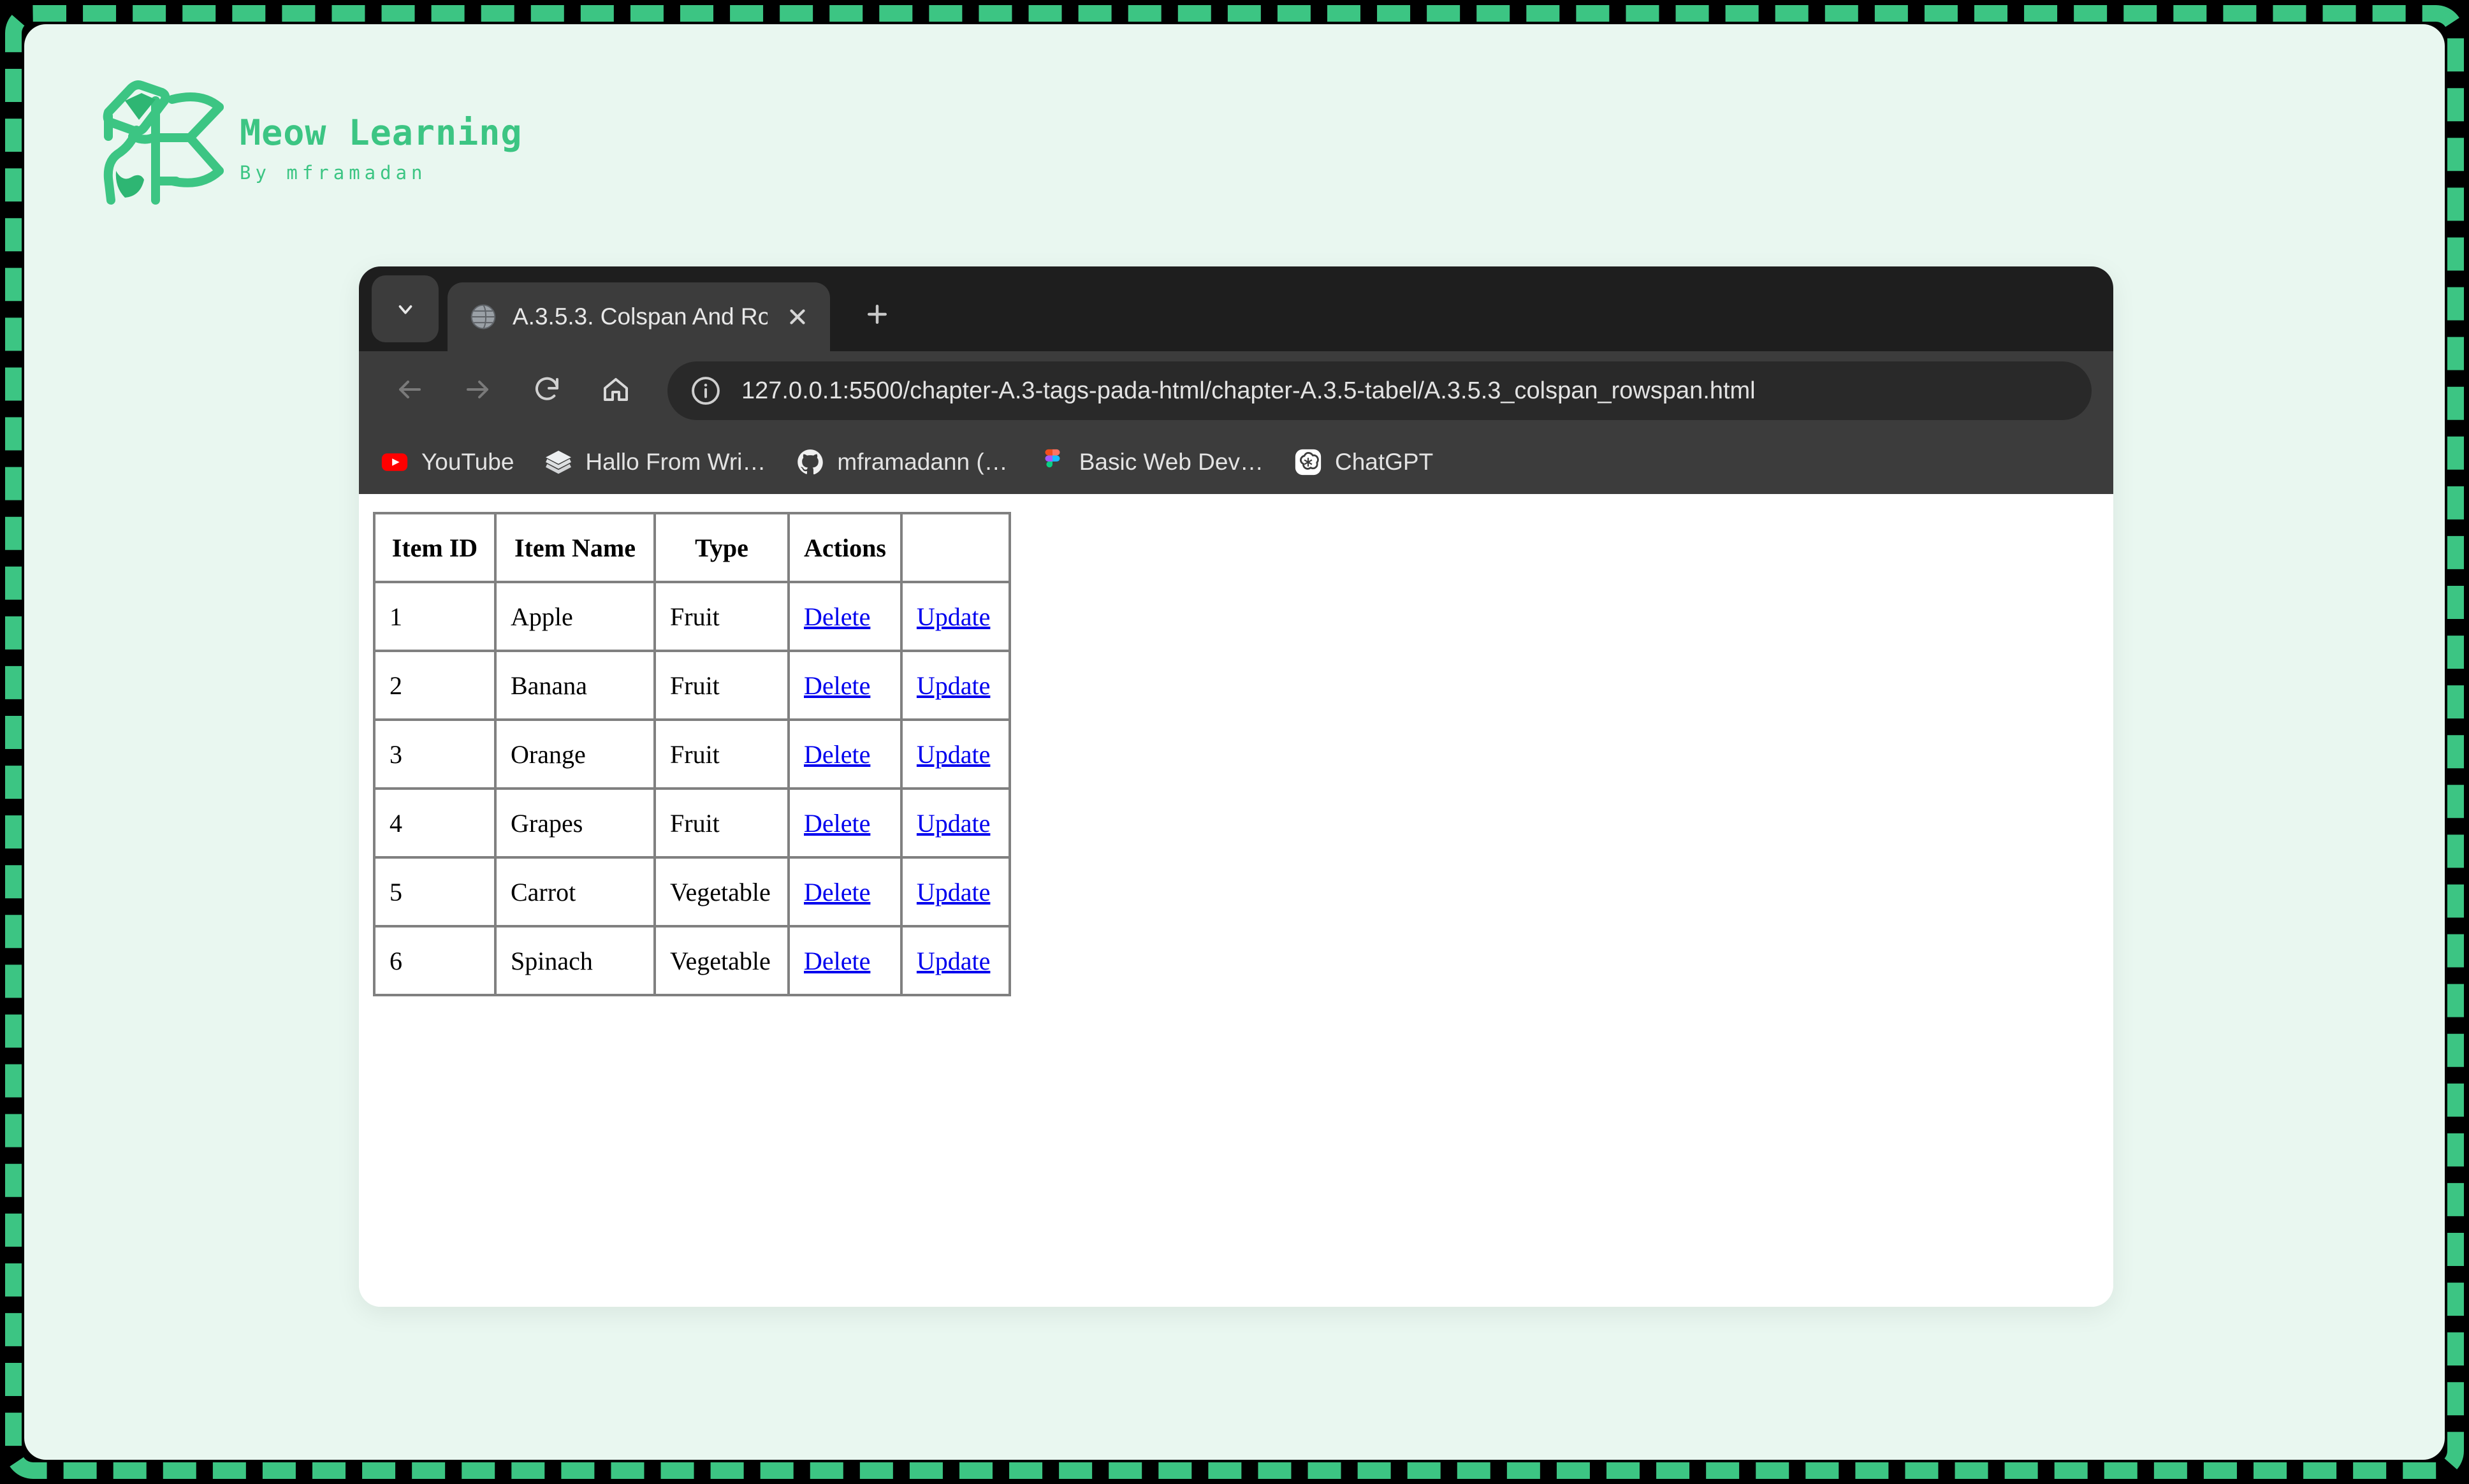 This screenshot has width=2469, height=1484. I want to click on column-header-empty, so click(955, 547).